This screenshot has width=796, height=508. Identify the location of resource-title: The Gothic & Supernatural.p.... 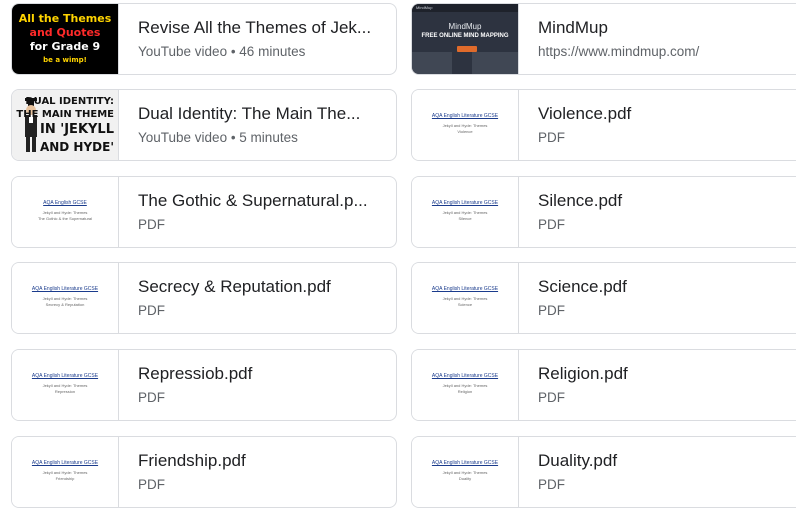
(253, 200).